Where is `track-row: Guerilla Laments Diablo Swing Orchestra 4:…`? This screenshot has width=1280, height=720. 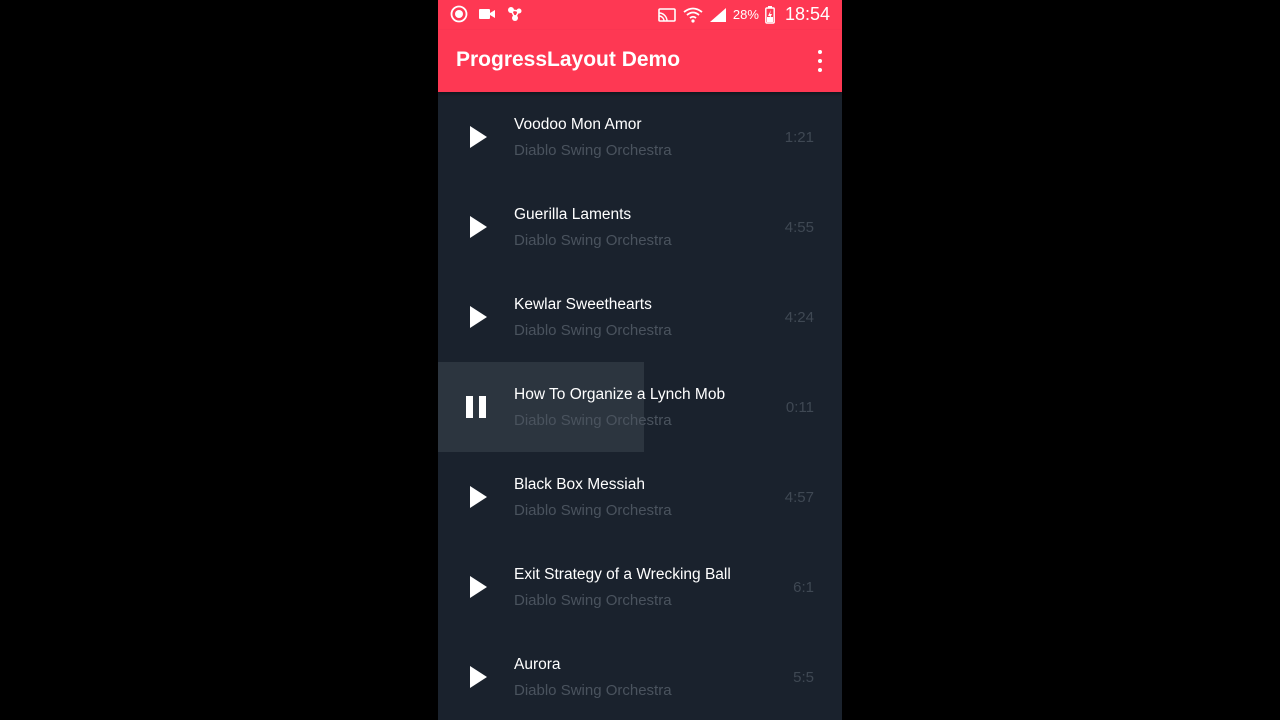 track-row: Guerilla Laments Diablo Swing Orchestra 4:… is located at coordinates (640, 227).